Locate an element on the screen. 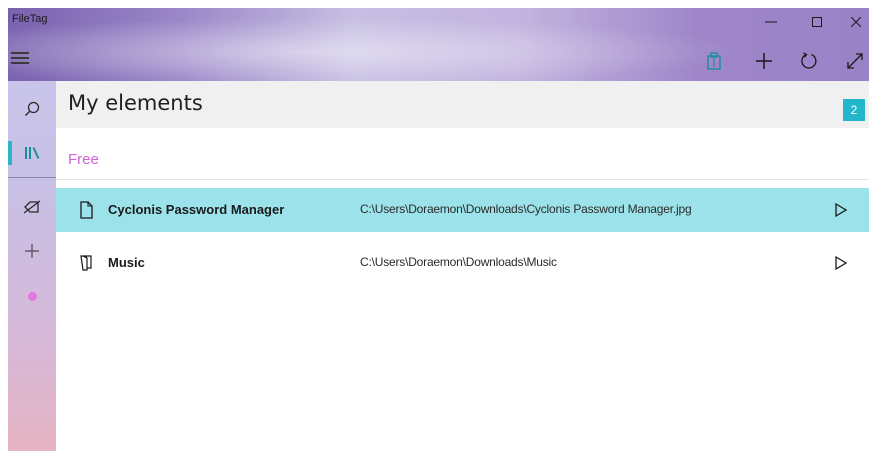 Image resolution: width=869 pixels, height=451 pixels. clipboard-button is located at coordinates (714, 61).